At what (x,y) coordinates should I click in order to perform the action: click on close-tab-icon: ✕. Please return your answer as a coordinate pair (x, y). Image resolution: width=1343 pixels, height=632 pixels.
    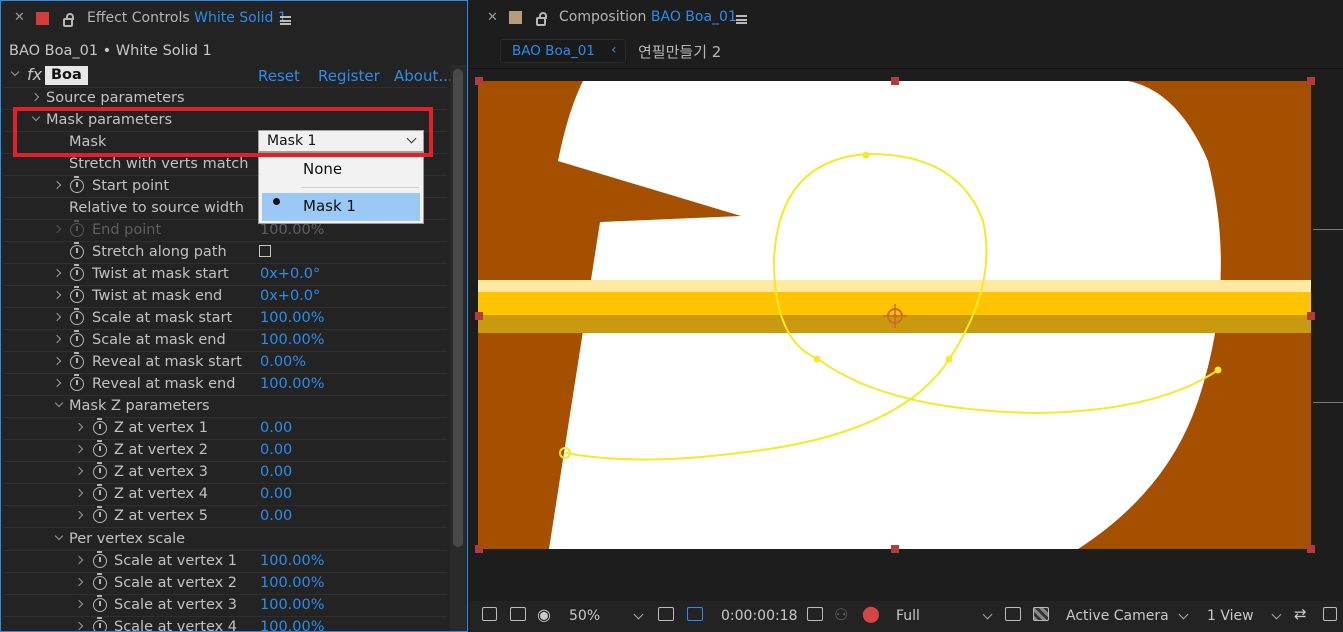
    Looking at the image, I should click on (19, 17).